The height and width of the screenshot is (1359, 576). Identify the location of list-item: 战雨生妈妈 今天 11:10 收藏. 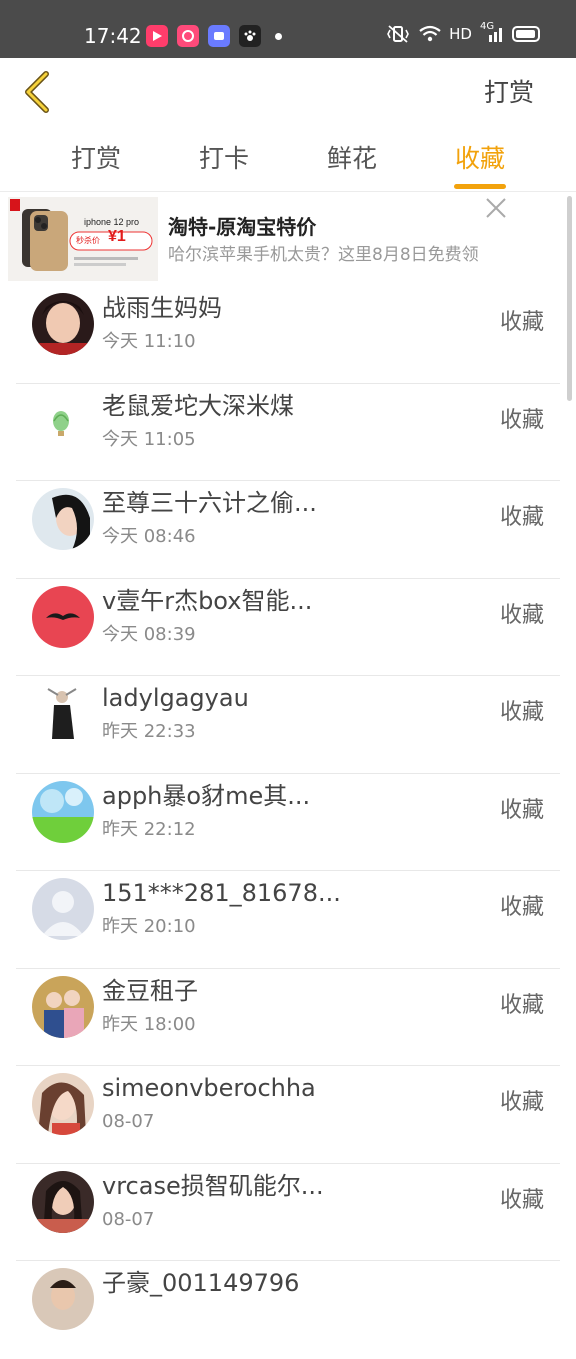
(288, 335).